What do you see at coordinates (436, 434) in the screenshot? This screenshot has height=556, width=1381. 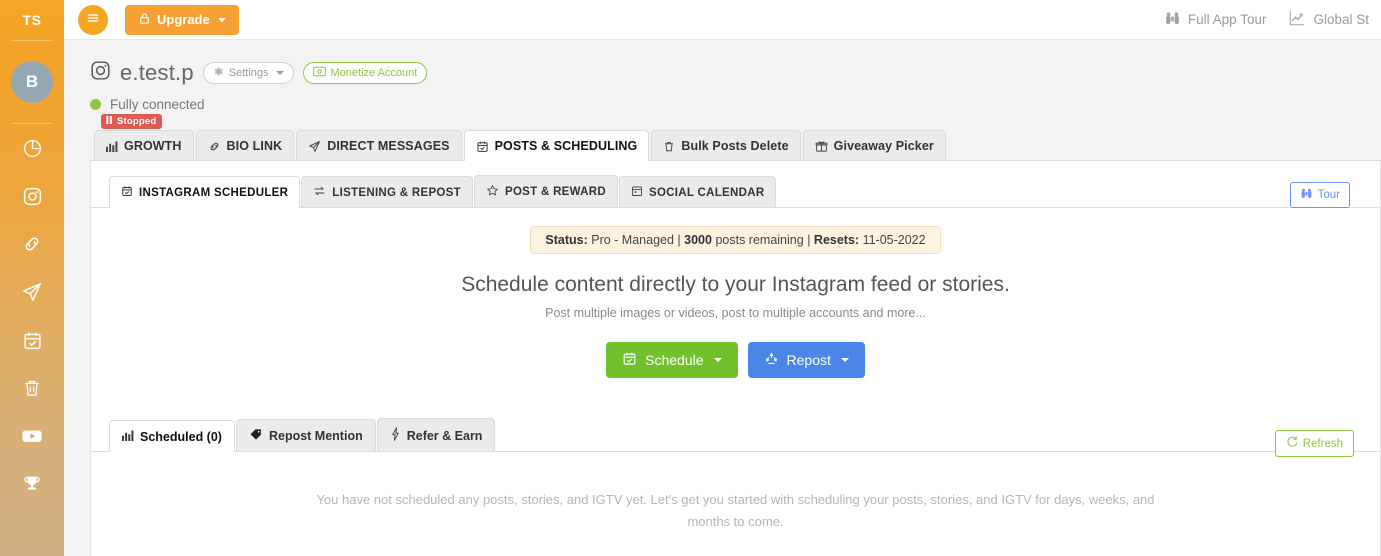 I see `btab-refer-earn: Refer & Earn` at bounding box center [436, 434].